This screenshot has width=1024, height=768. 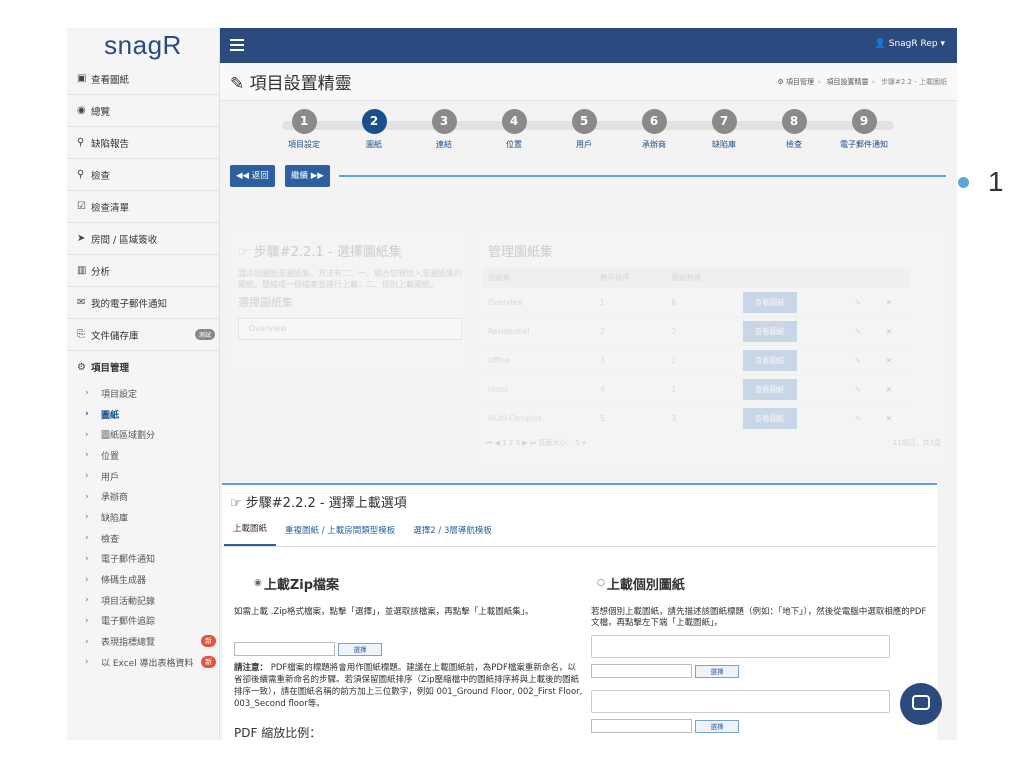 What do you see at coordinates (81, 142) in the screenshot?
I see `pin-icon: ⚲` at bounding box center [81, 142].